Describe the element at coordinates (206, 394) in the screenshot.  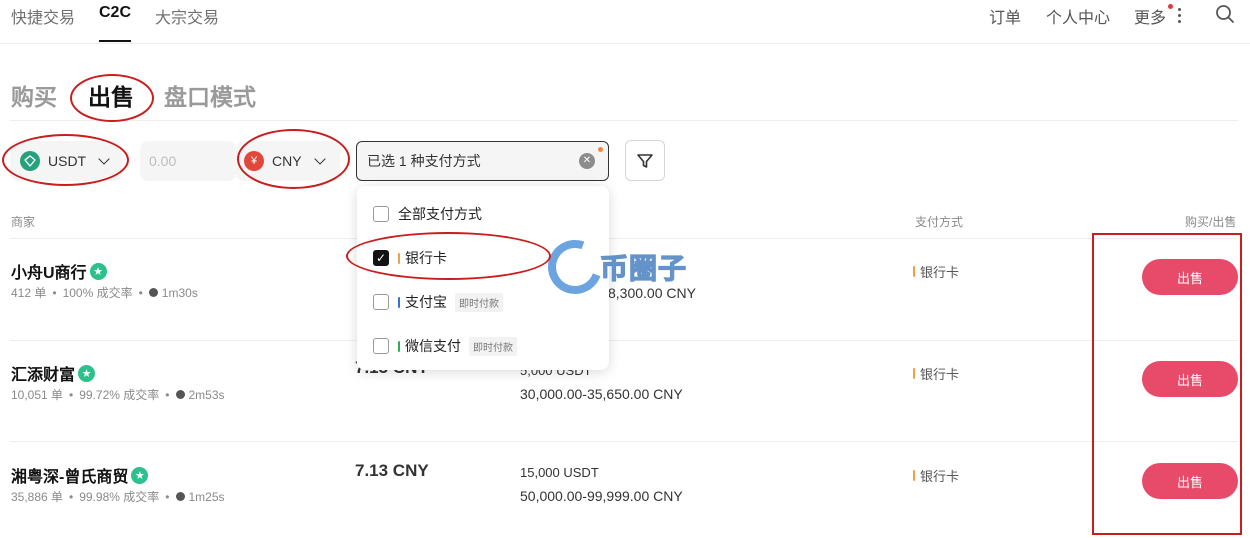
I see `avg-release-time: 2m53s` at that location.